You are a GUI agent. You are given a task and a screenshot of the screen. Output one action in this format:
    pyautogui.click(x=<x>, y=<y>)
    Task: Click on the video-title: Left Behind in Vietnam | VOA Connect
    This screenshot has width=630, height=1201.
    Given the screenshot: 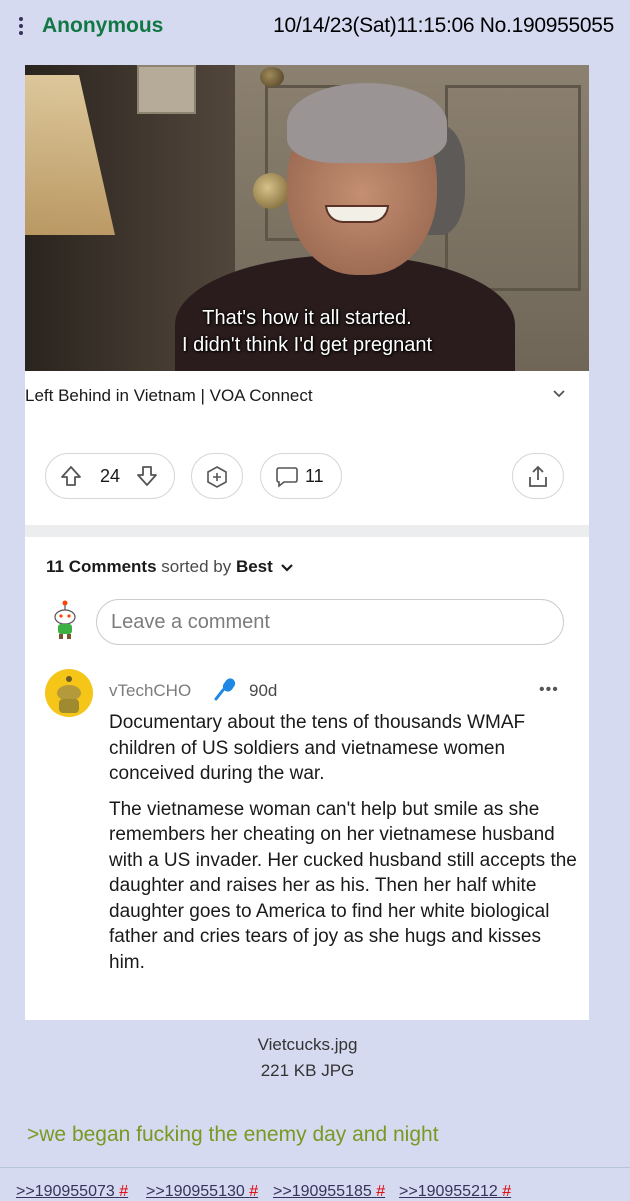 What is the action you would take?
    pyautogui.click(x=169, y=396)
    